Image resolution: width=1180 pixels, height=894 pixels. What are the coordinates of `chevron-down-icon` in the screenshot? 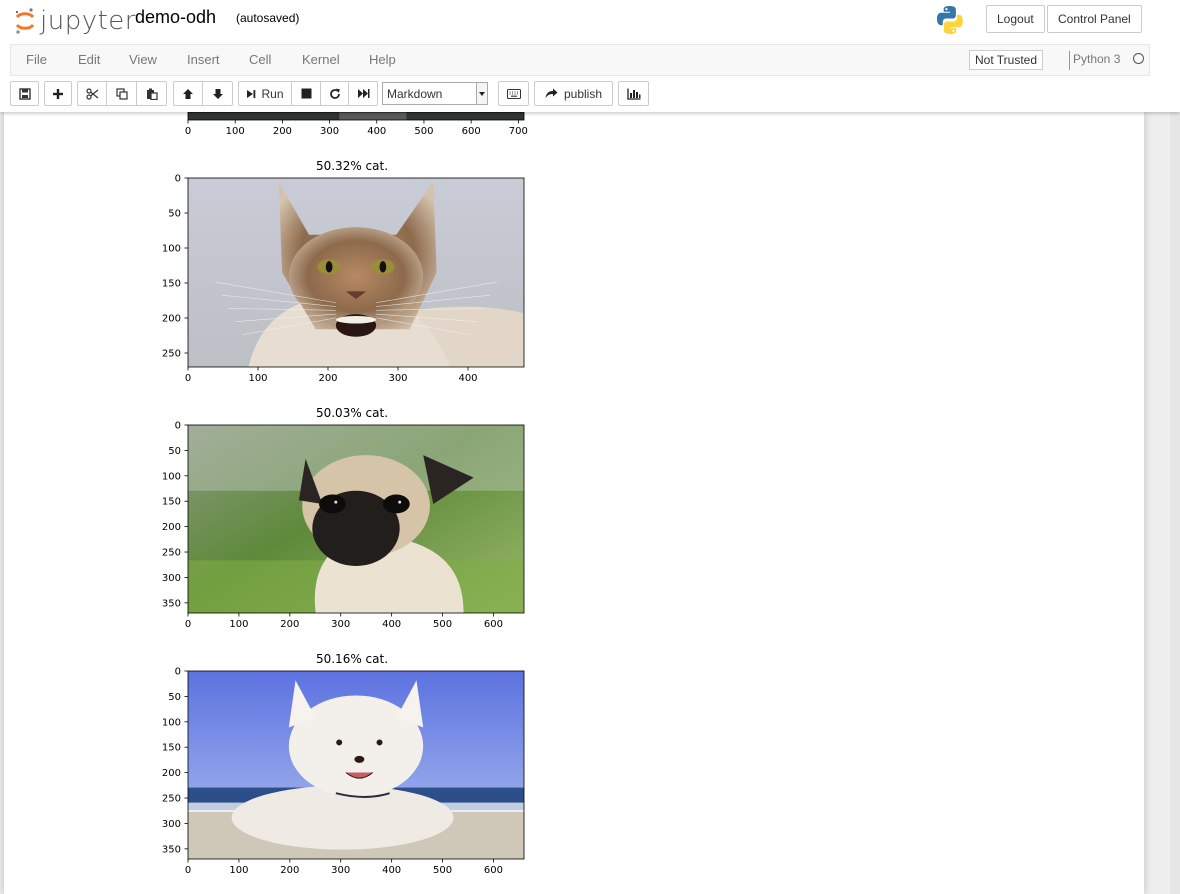 It's located at (481, 93).